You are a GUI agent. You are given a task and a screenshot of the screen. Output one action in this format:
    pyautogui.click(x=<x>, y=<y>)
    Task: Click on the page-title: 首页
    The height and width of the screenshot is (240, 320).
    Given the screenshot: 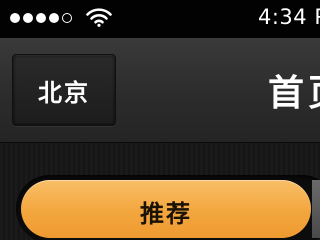 What is the action you would take?
    pyautogui.click(x=294, y=93)
    